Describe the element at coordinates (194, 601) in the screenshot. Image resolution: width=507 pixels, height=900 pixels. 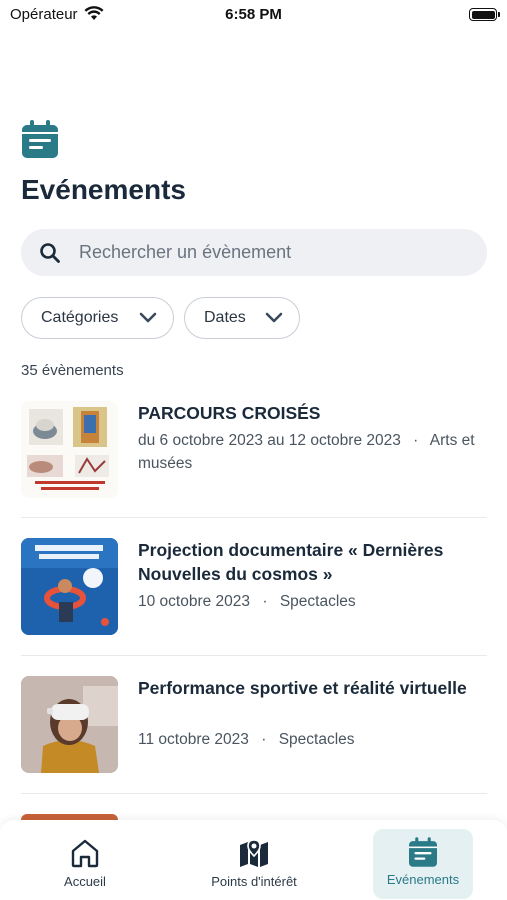
I see `event-dates: 10 octobre 2023` at that location.